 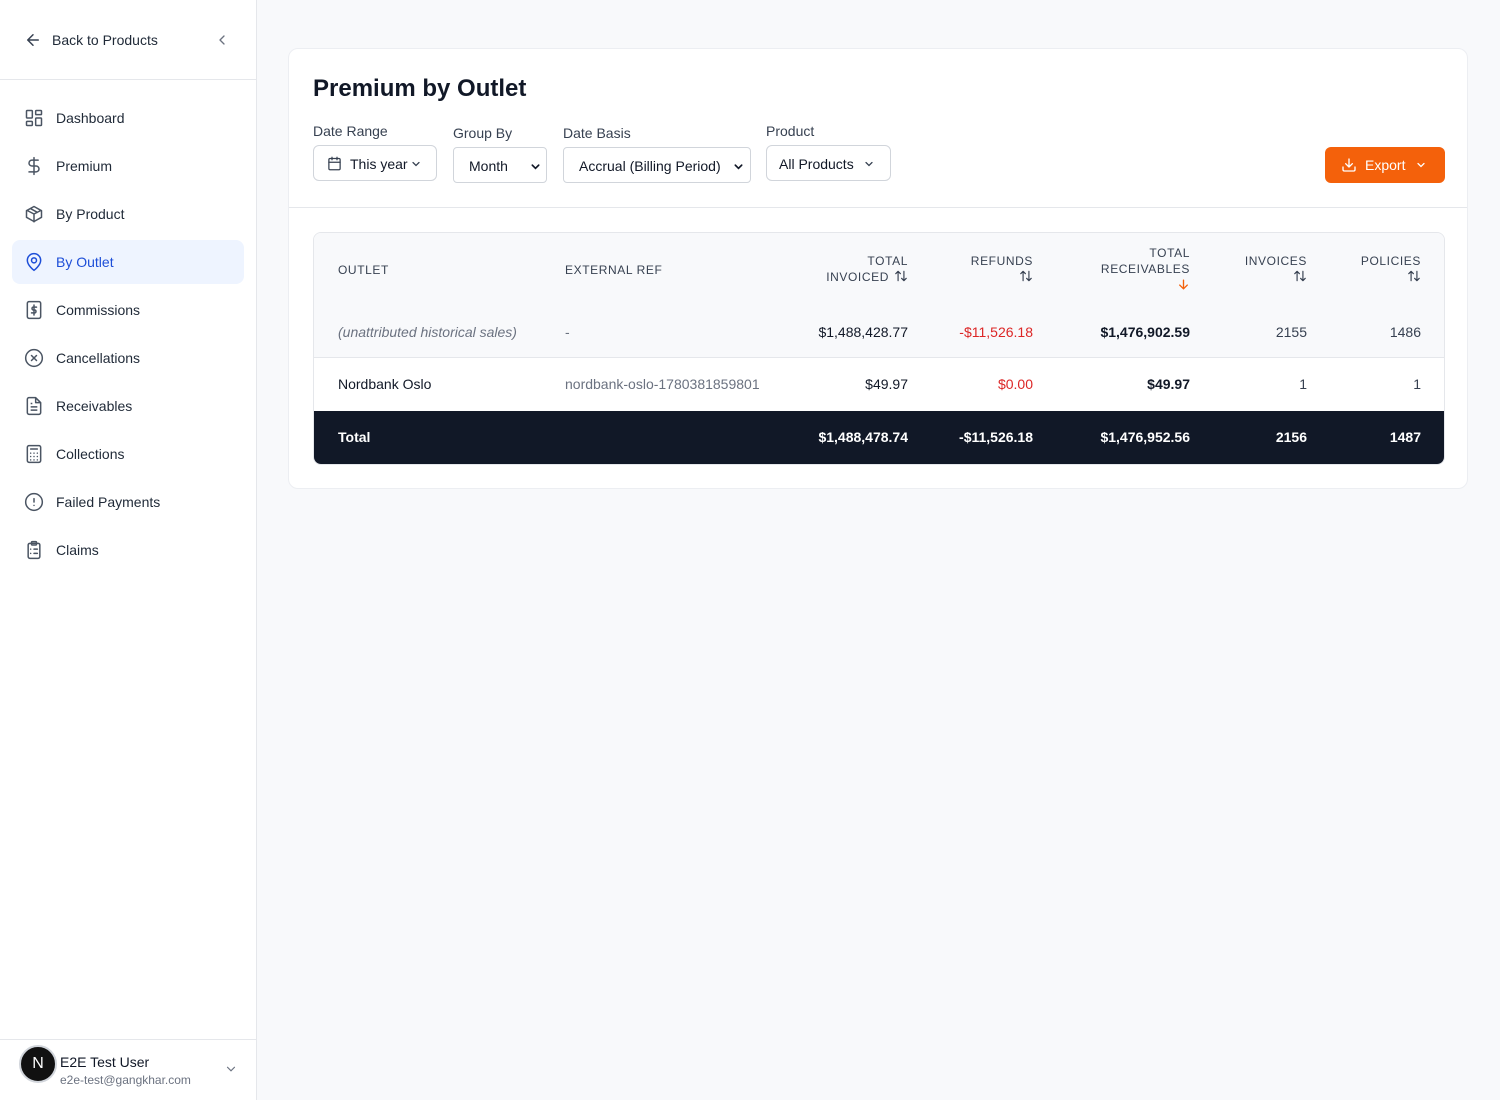 I want to click on sidebar-item-commissions: Commissions, so click(x=128, y=310).